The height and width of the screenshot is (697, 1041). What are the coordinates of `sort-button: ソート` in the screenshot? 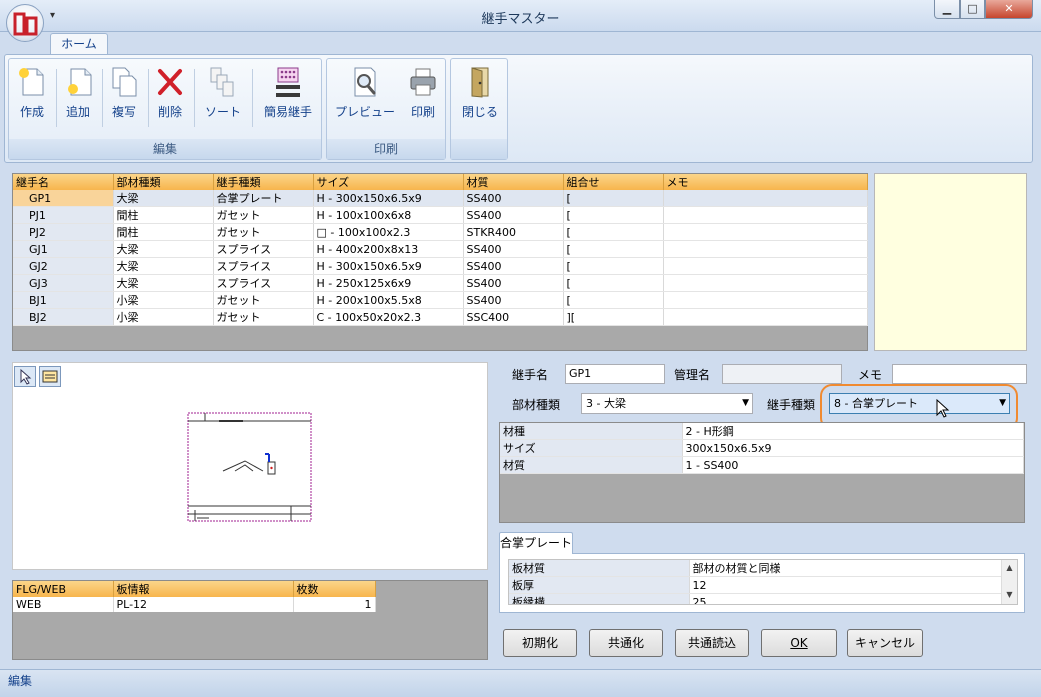 It's located at (223, 98).